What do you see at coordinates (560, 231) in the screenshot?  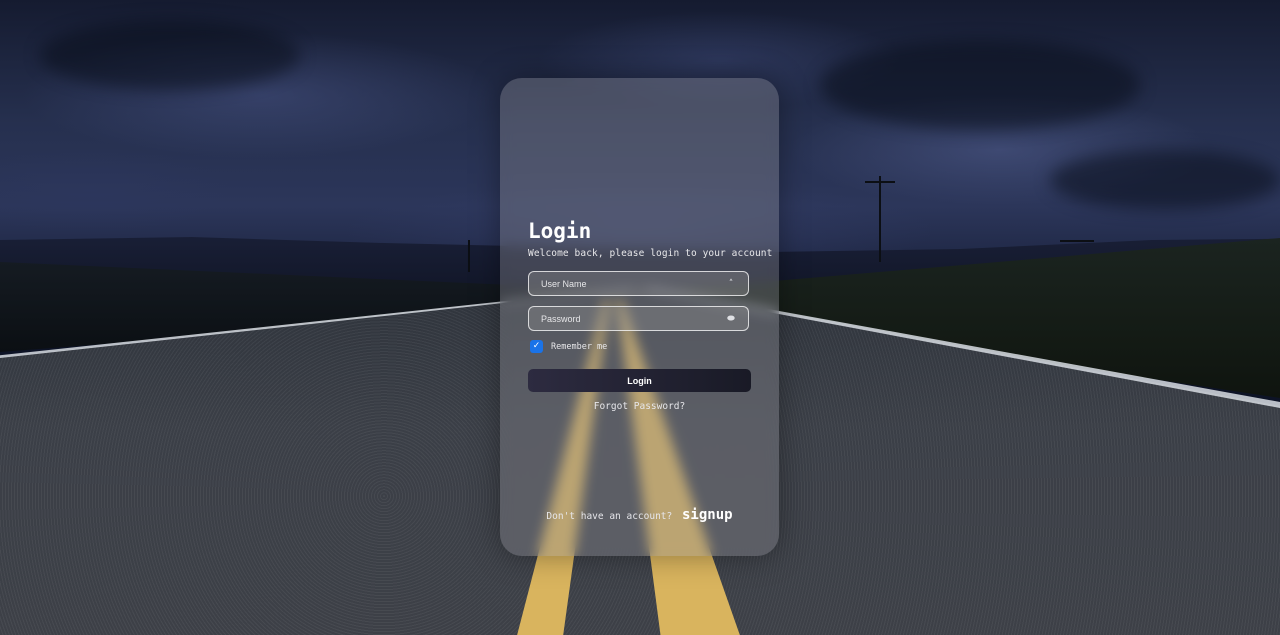 I see `login-title: Login` at bounding box center [560, 231].